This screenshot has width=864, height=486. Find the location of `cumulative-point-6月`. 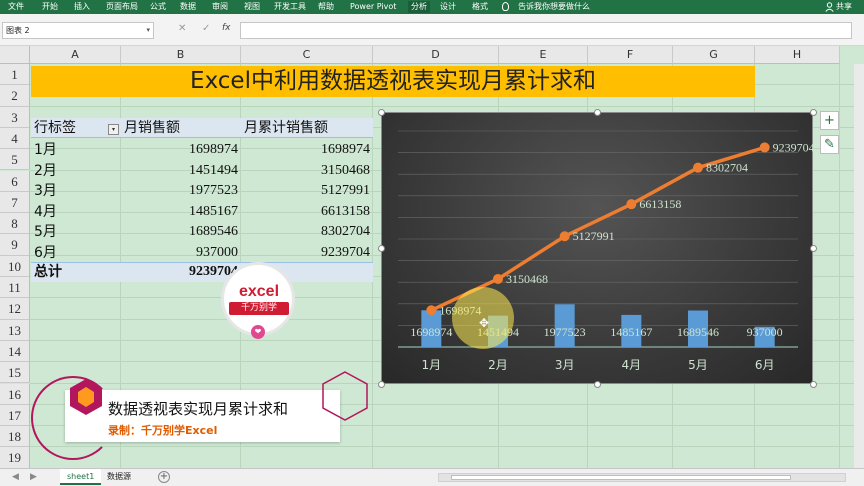

cumulative-point-6月 is located at coordinates (764, 147).